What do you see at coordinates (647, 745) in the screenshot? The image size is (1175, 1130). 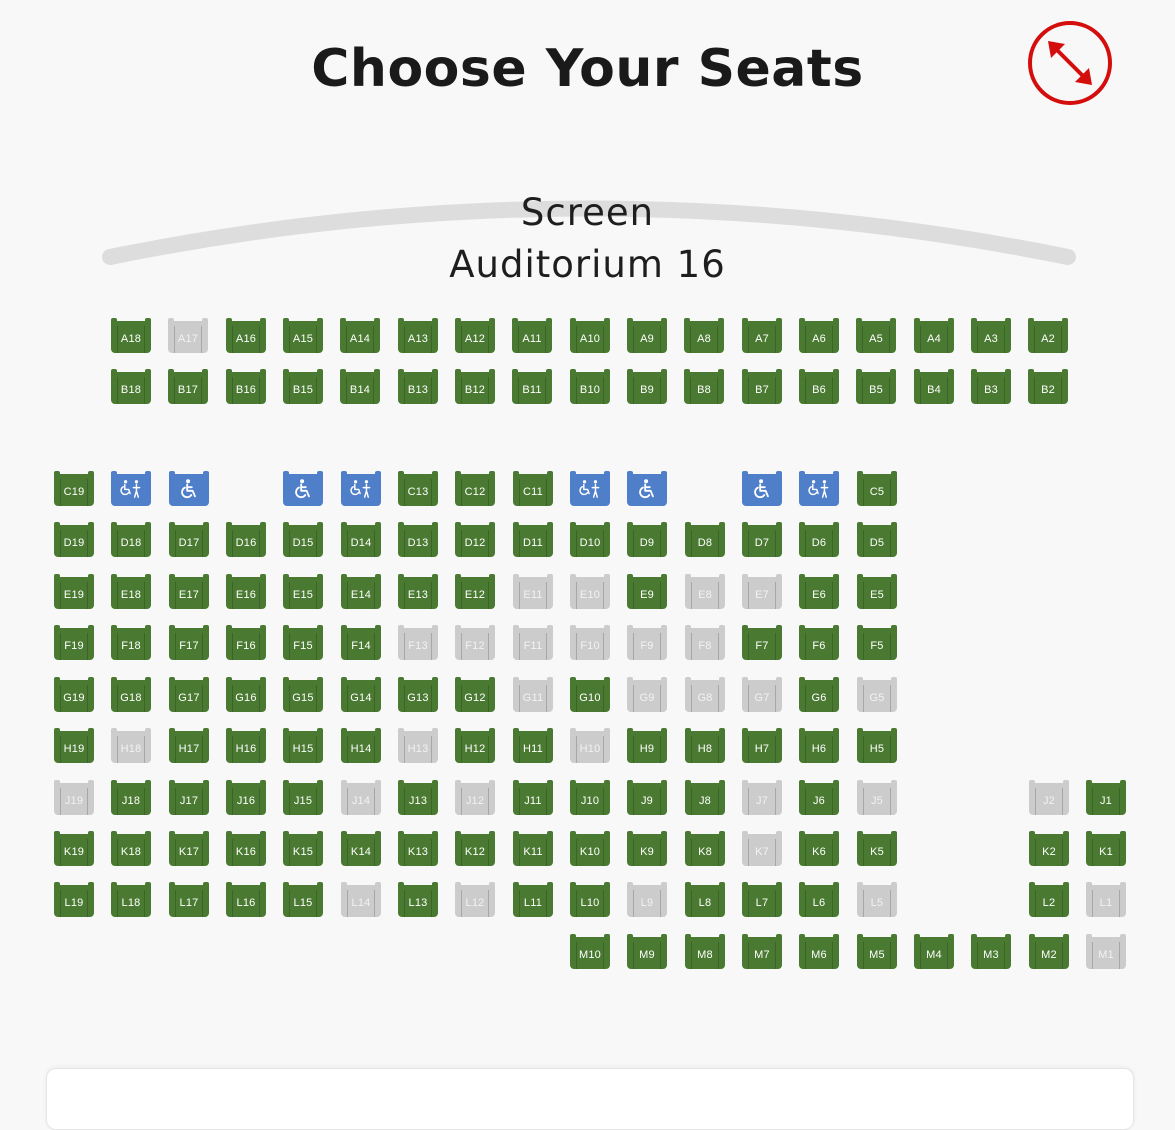 I see `seat-h9: H9` at bounding box center [647, 745].